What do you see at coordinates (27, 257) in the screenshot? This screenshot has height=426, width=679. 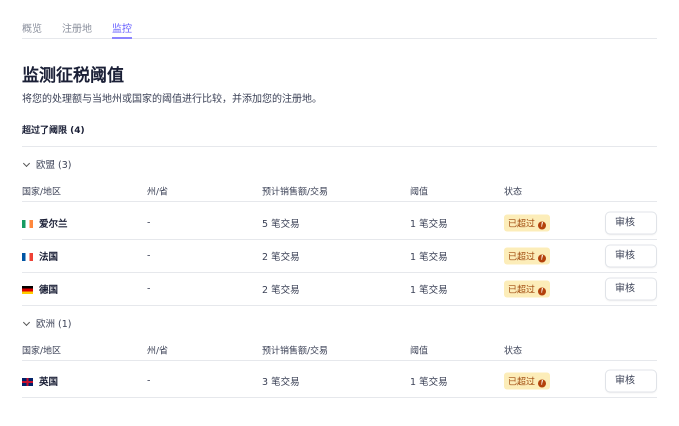 I see `france-flag-icon` at bounding box center [27, 257].